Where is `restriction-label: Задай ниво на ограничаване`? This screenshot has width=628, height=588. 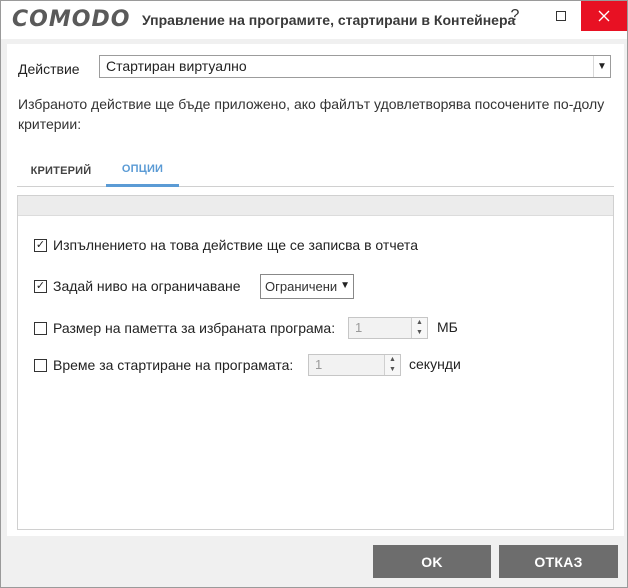
restriction-label: Задай ниво на ограничаване is located at coordinates (147, 286).